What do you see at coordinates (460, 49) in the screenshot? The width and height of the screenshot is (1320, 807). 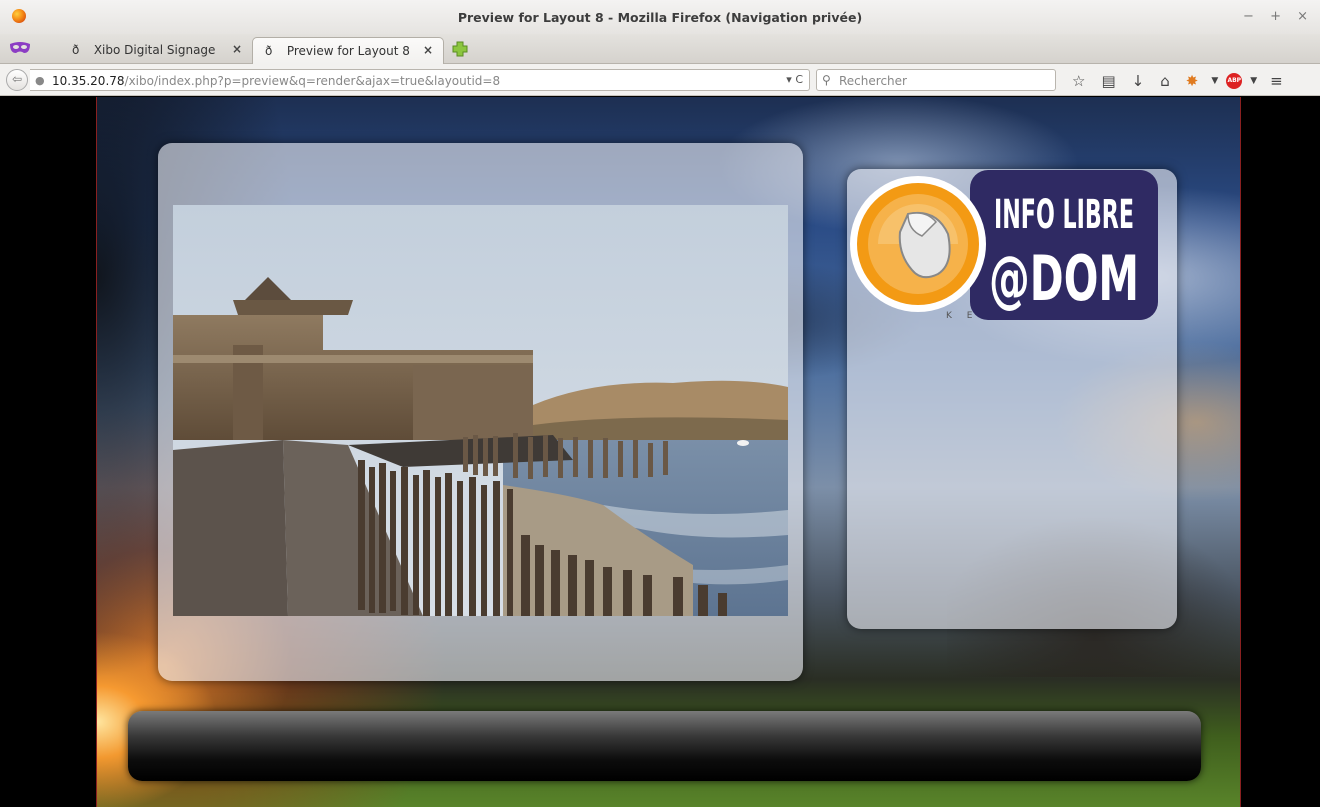 I see `new-tab-plus-icon` at bounding box center [460, 49].